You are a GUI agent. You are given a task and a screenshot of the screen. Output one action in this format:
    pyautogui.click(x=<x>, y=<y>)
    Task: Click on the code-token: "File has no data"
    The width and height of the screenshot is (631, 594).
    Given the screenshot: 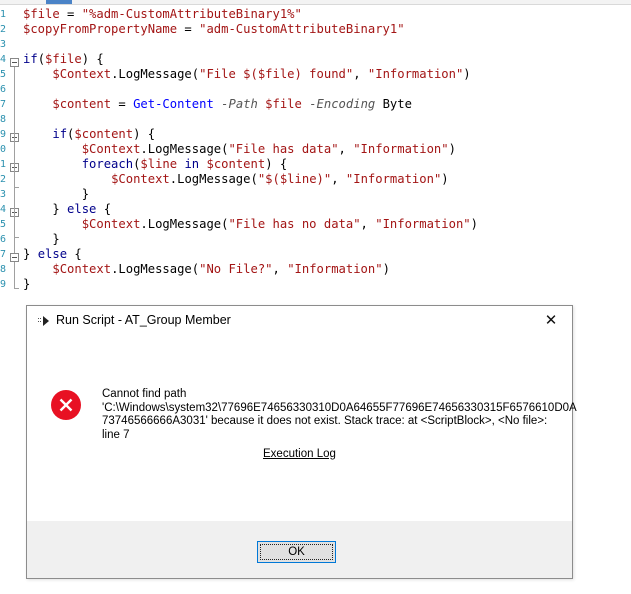 What is the action you would take?
    pyautogui.click(x=294, y=224)
    